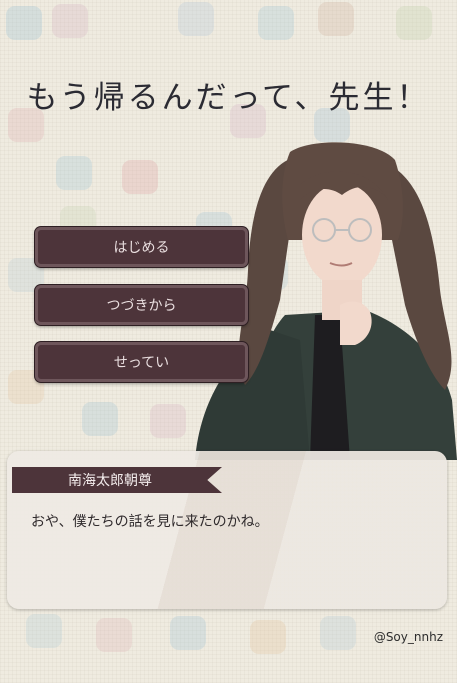 The width and height of the screenshot is (457, 683). Describe the element at coordinates (228, 98) in the screenshot. I see `game-title: もう帰るんだって、先生！` at that location.